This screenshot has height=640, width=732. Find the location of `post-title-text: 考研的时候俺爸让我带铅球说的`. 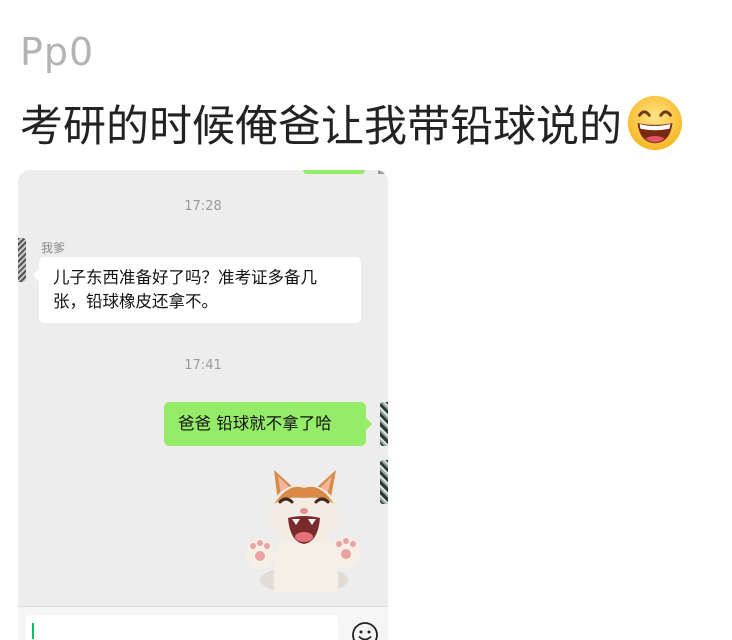

post-title-text: 考研的时候俺爸让我带铅球说的 is located at coordinates (321, 127).